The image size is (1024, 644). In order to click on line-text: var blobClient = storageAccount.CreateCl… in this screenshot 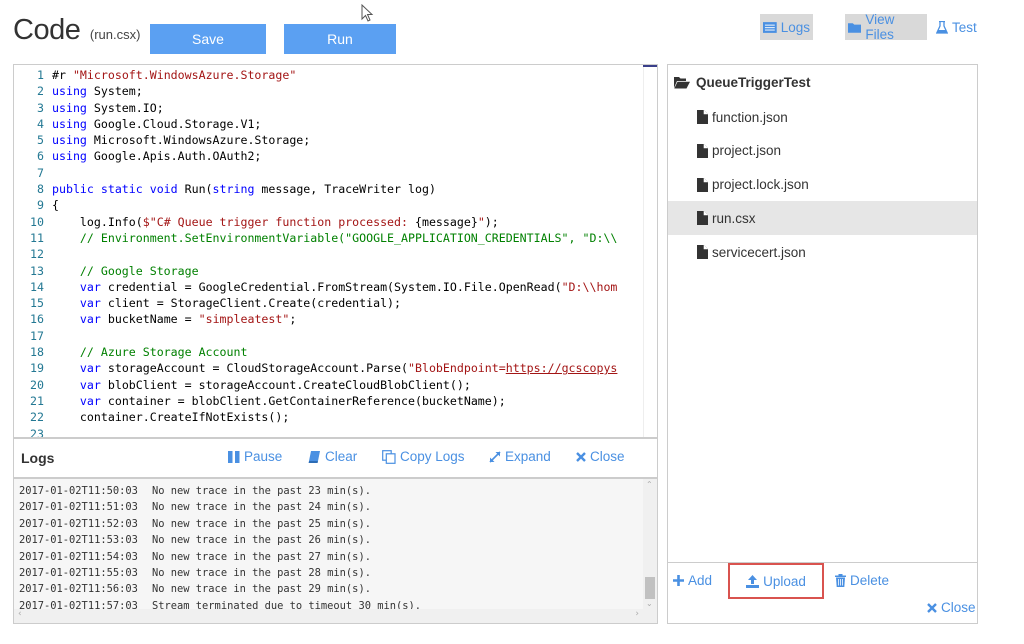, I will do `click(261, 385)`.